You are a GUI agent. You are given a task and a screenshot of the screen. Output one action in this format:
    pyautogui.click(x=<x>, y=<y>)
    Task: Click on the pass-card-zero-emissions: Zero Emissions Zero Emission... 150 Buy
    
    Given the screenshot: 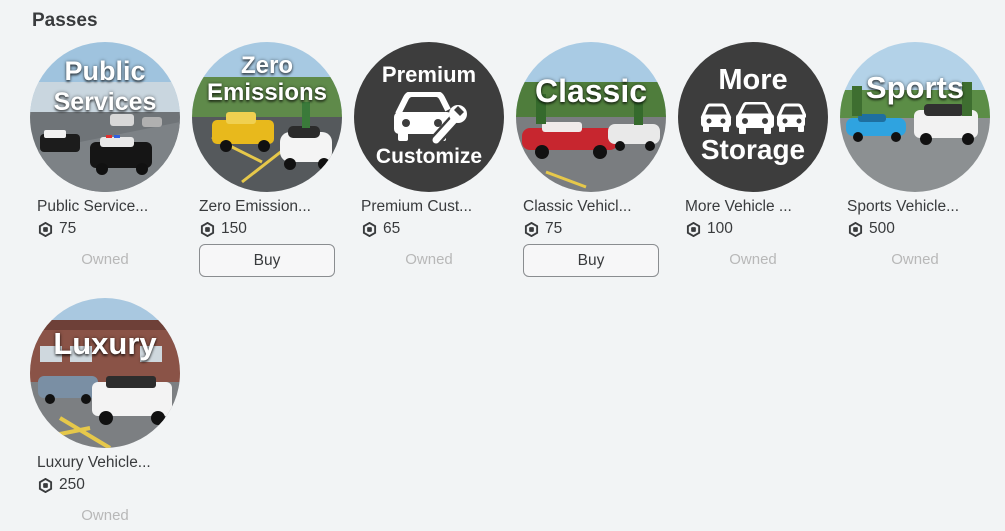 What is the action you would take?
    pyautogui.click(x=267, y=159)
    